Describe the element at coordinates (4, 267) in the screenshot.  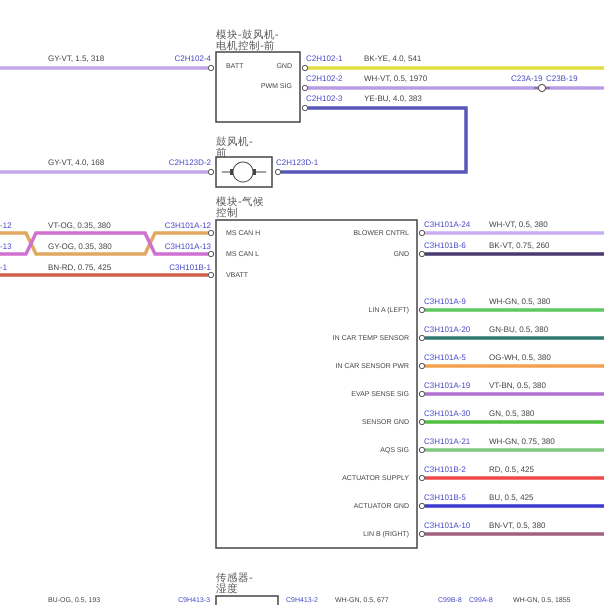
I see `connector-label: -1` at that location.